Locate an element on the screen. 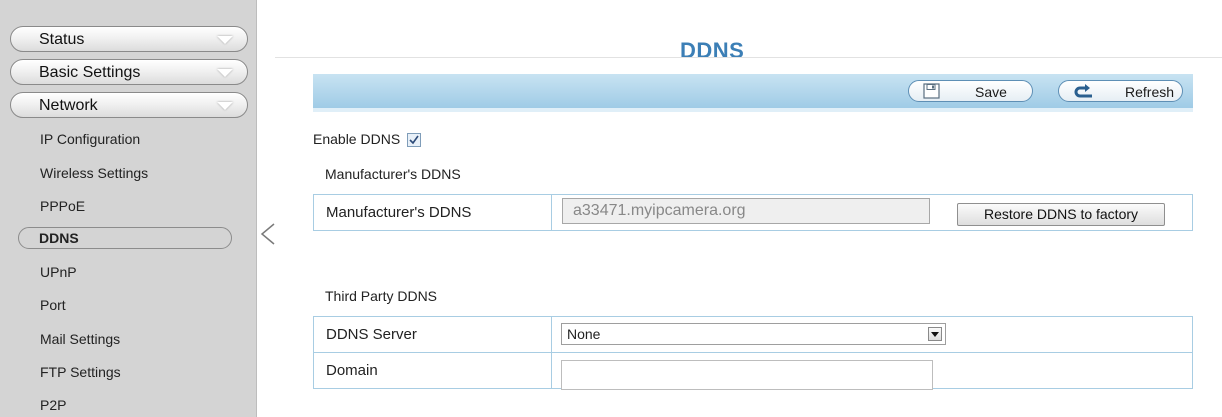  sidebar-item-port: Port is located at coordinates (53, 305).